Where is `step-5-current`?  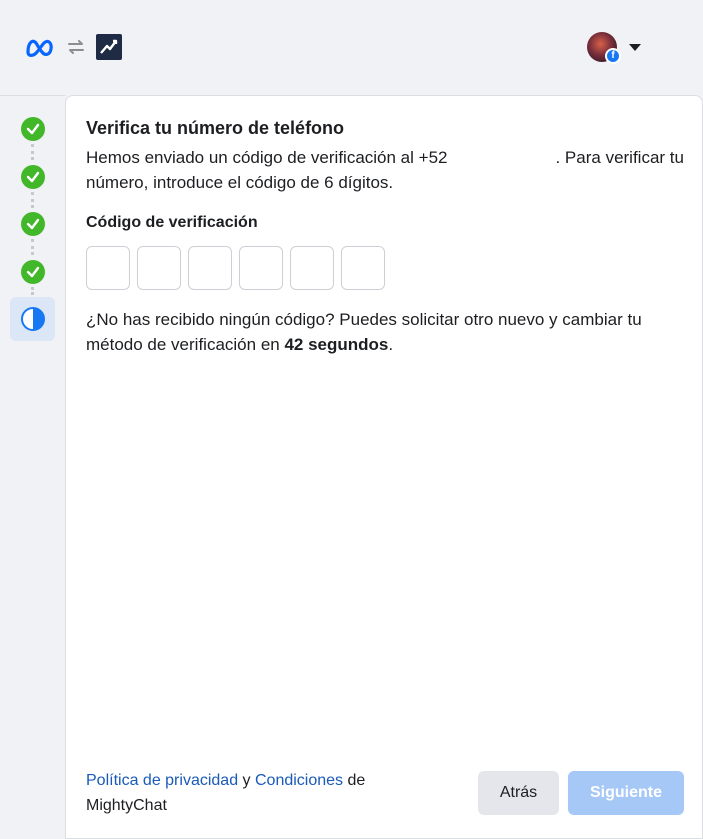 step-5-current is located at coordinates (32, 319).